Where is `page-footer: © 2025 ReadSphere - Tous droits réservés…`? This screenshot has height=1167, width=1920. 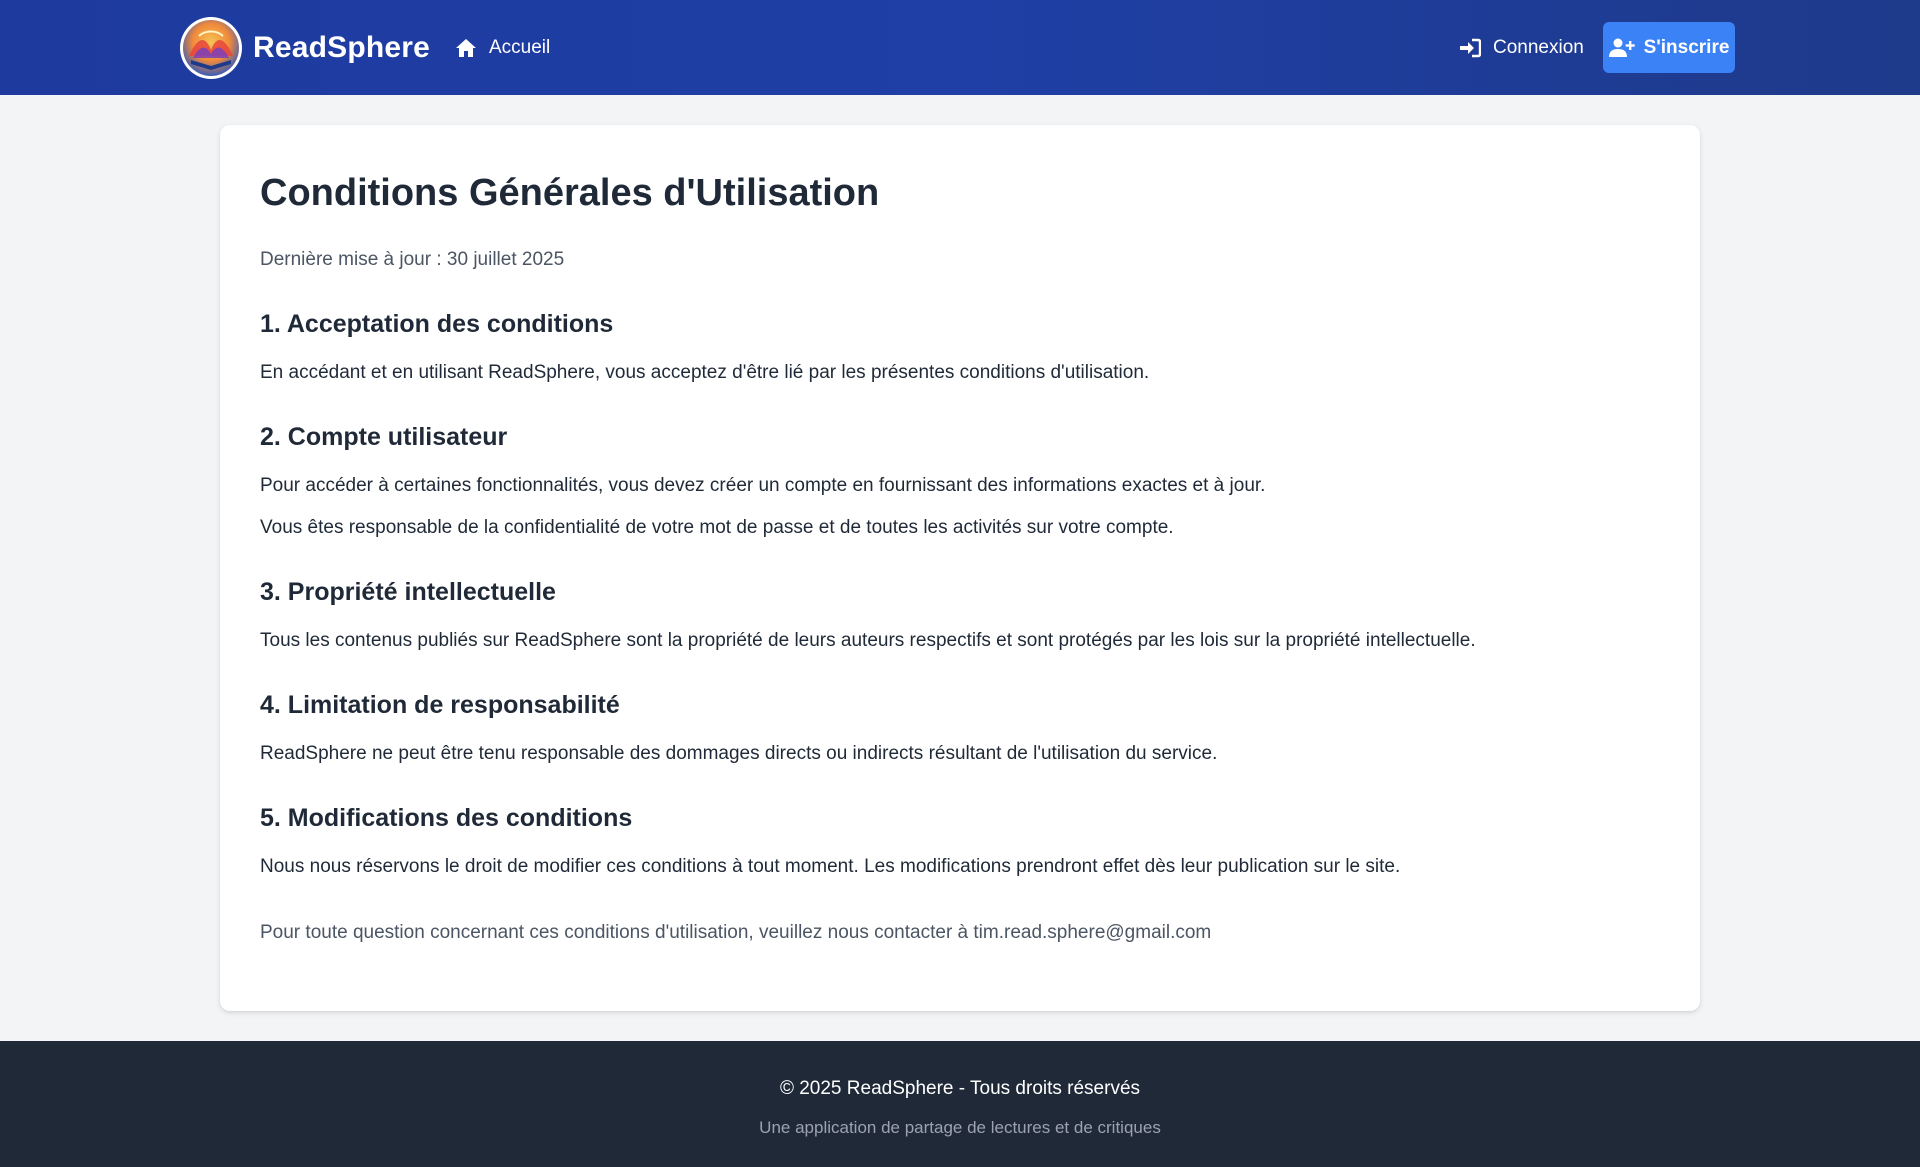
page-footer: © 2025 ReadSphere - Tous droits réservés… is located at coordinates (960, 1104).